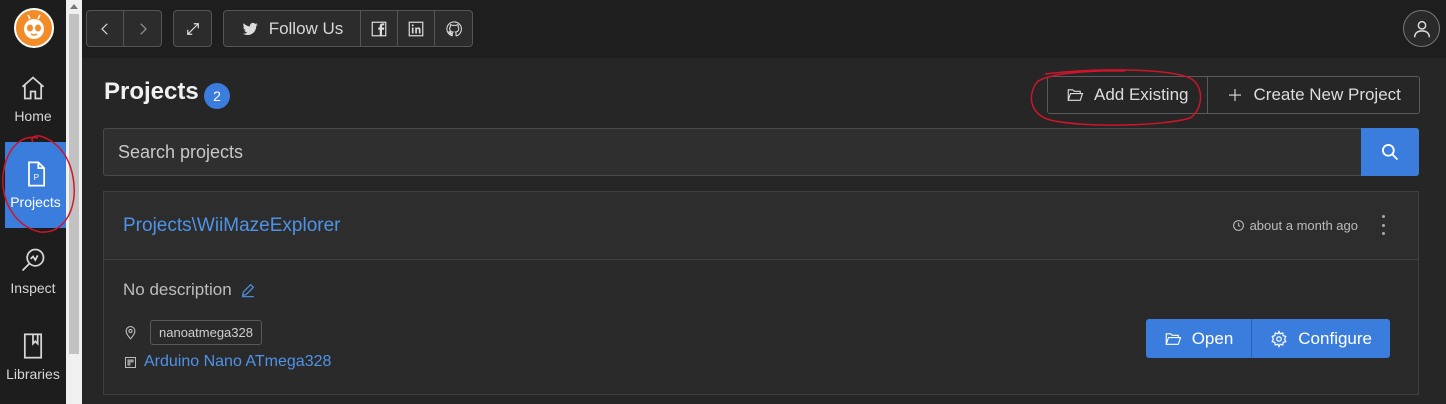 Image resolution: width=1446 pixels, height=404 pixels. I want to click on github-icon, so click(453, 28).